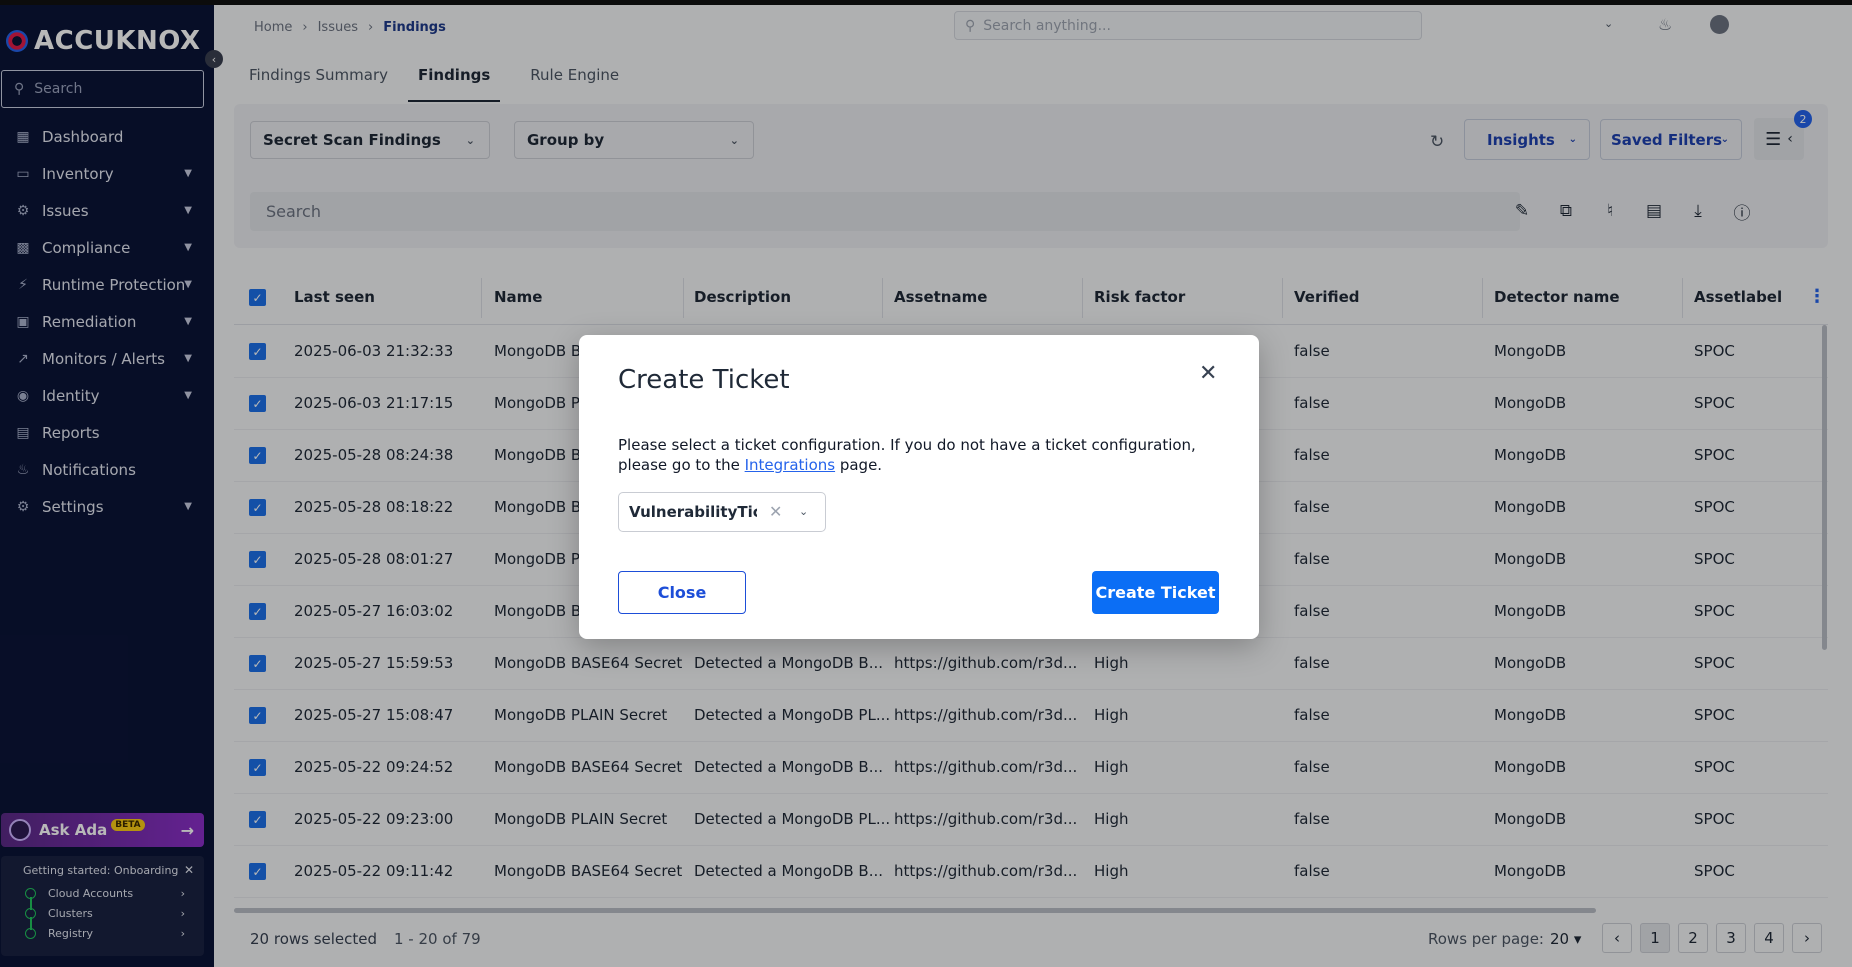  What do you see at coordinates (693, 512) in the screenshot?
I see `ticket-config-value: VulnerabilityTicket` at bounding box center [693, 512].